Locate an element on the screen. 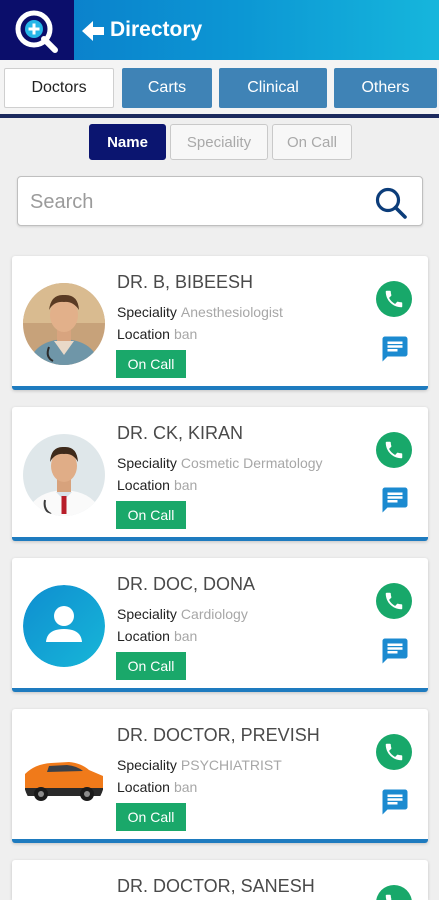 The image size is (439, 900). doctor-name: DR. CK, KIRAN is located at coordinates (180, 433).